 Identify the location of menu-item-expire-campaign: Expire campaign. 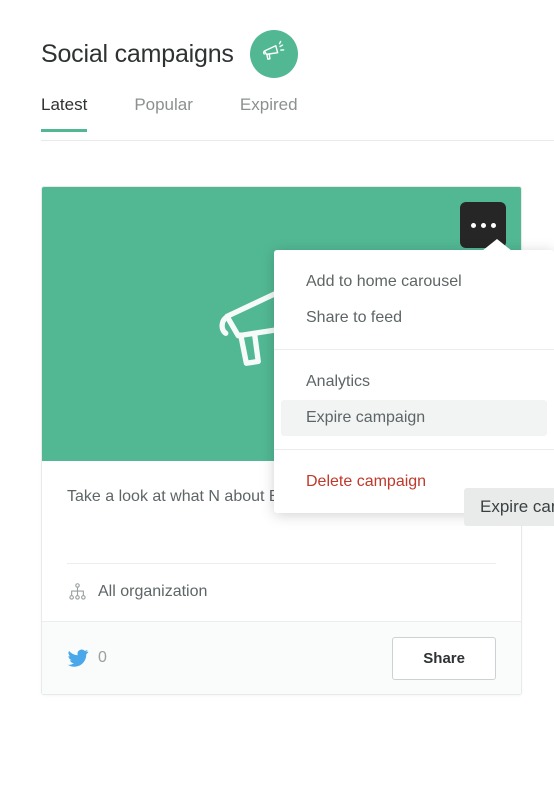
(414, 418).